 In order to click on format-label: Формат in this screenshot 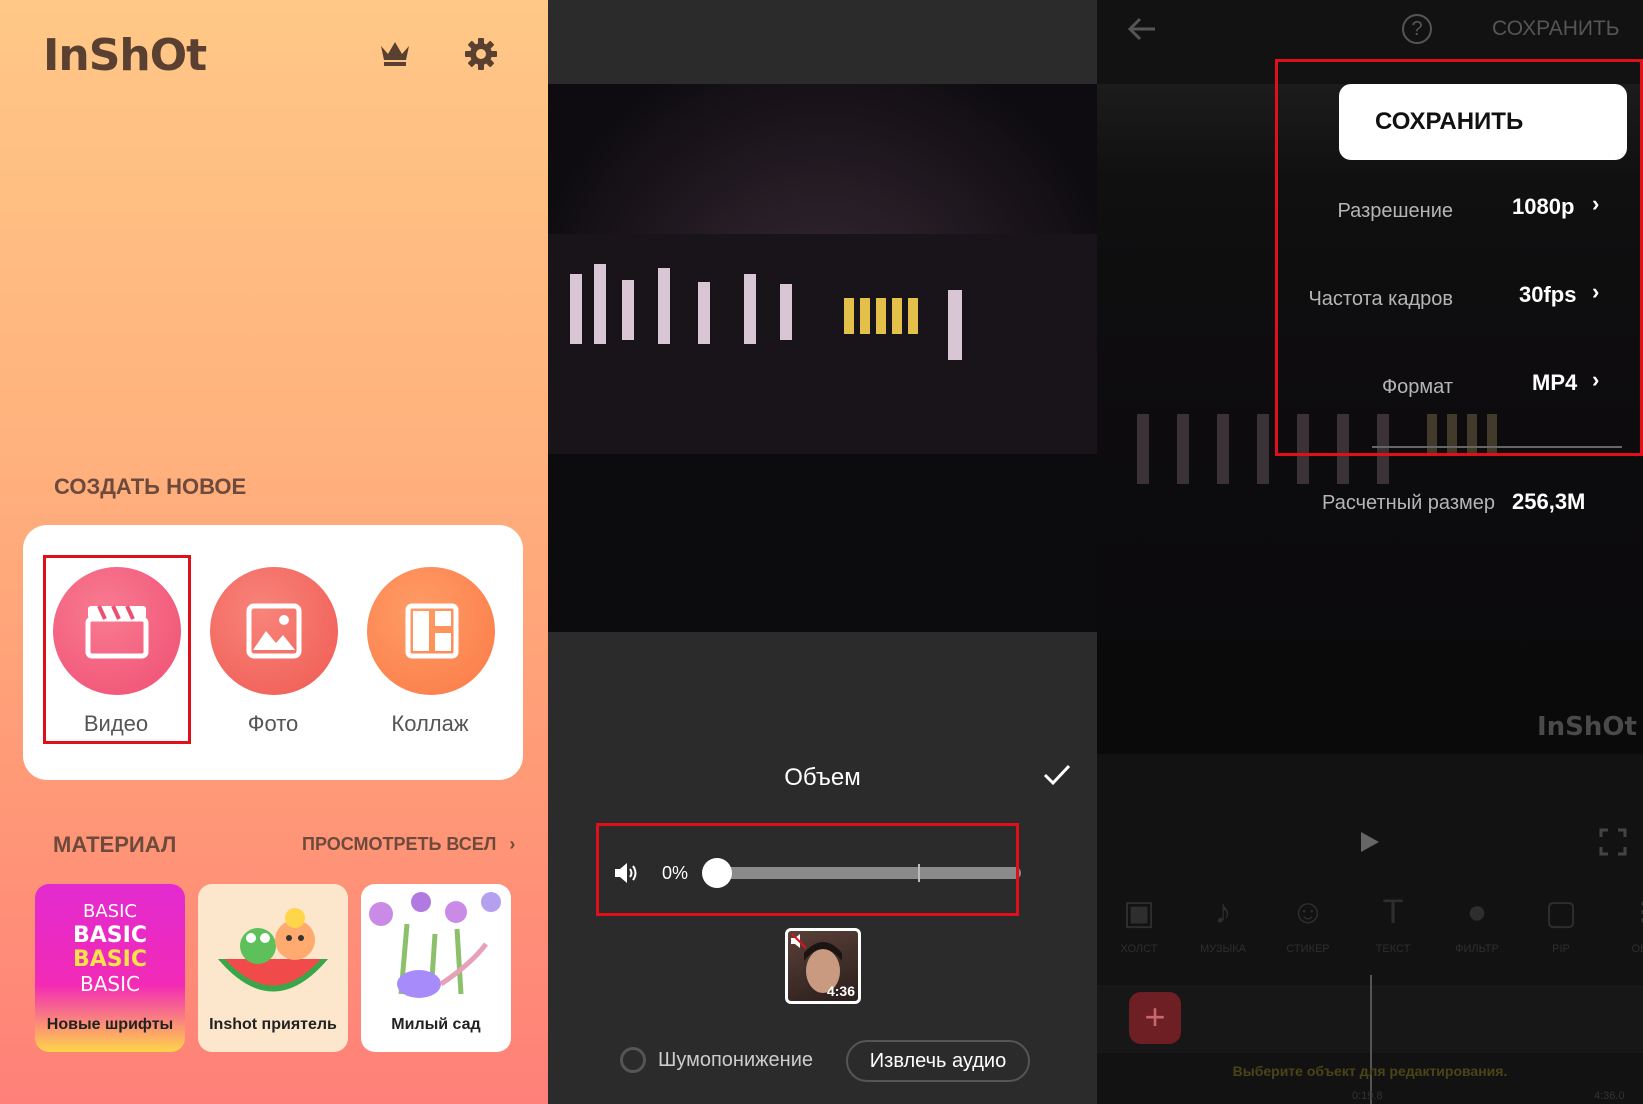, I will do `click(1417, 387)`.